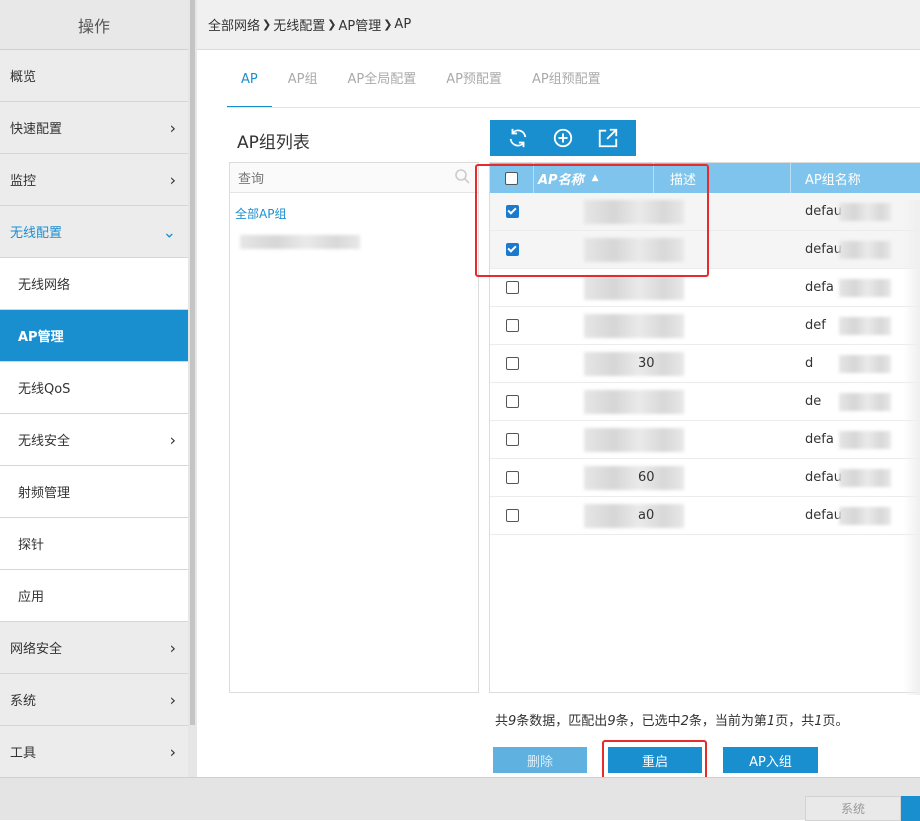 This screenshot has width=920, height=821. Describe the element at coordinates (260, 213) in the screenshot. I see `tree-root-all-groups: 全部AP组` at that location.